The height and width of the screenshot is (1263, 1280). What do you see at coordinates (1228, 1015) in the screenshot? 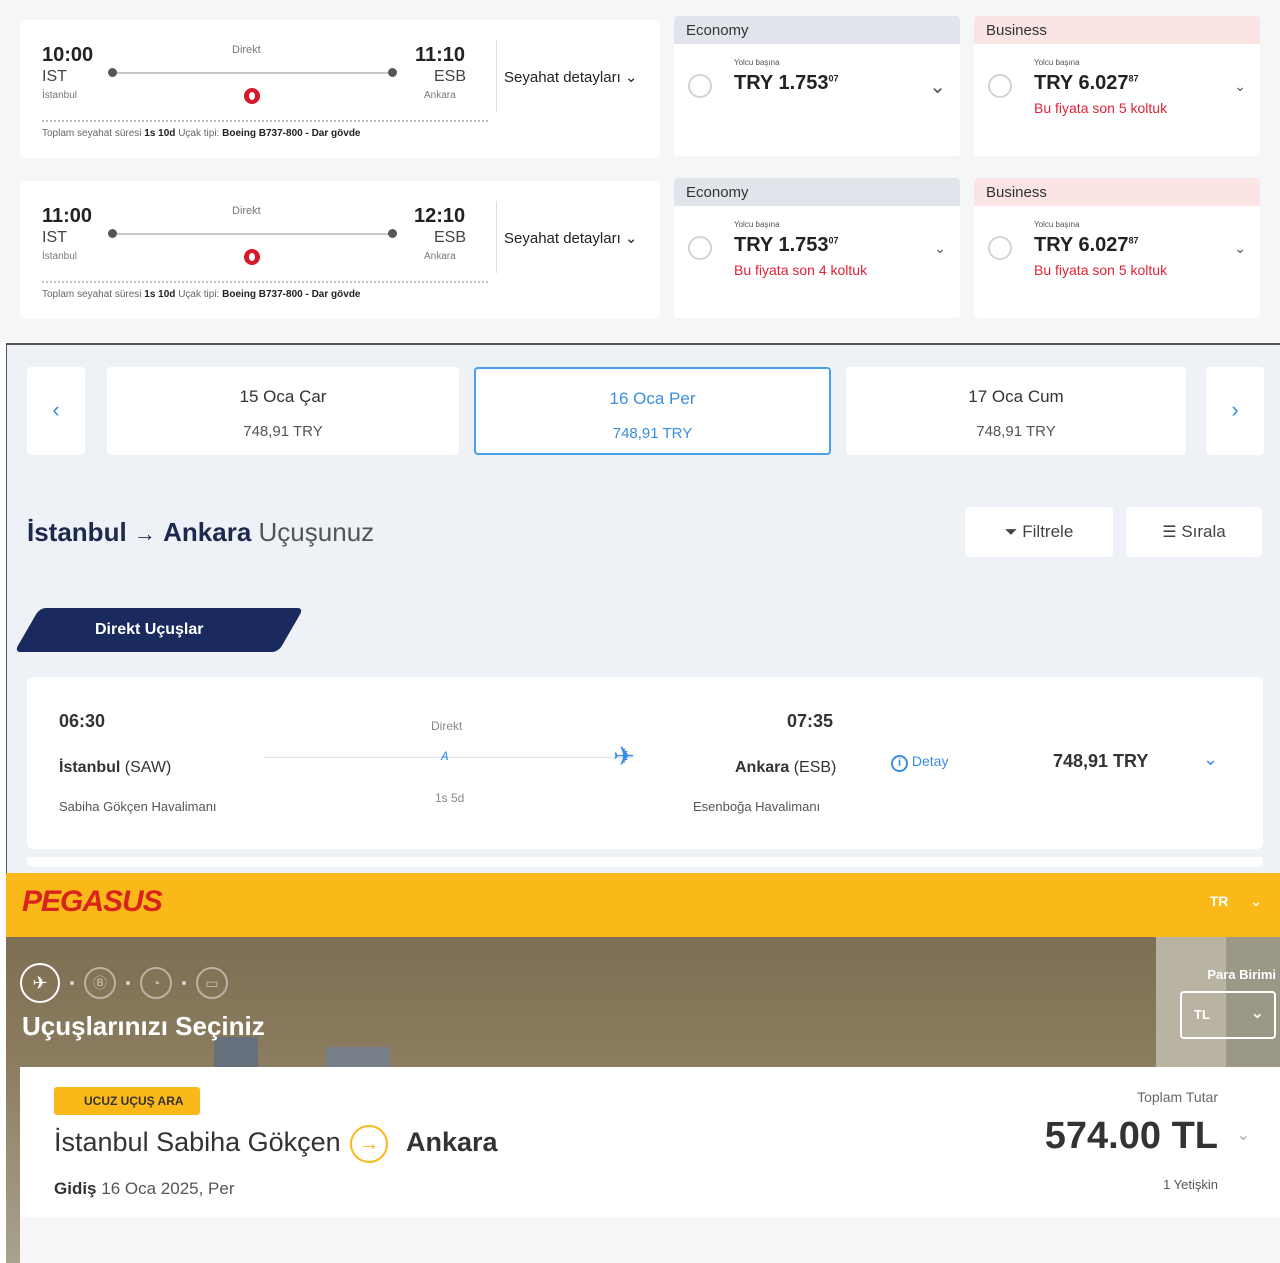
I see `currency-select: TL ⌄` at bounding box center [1228, 1015].